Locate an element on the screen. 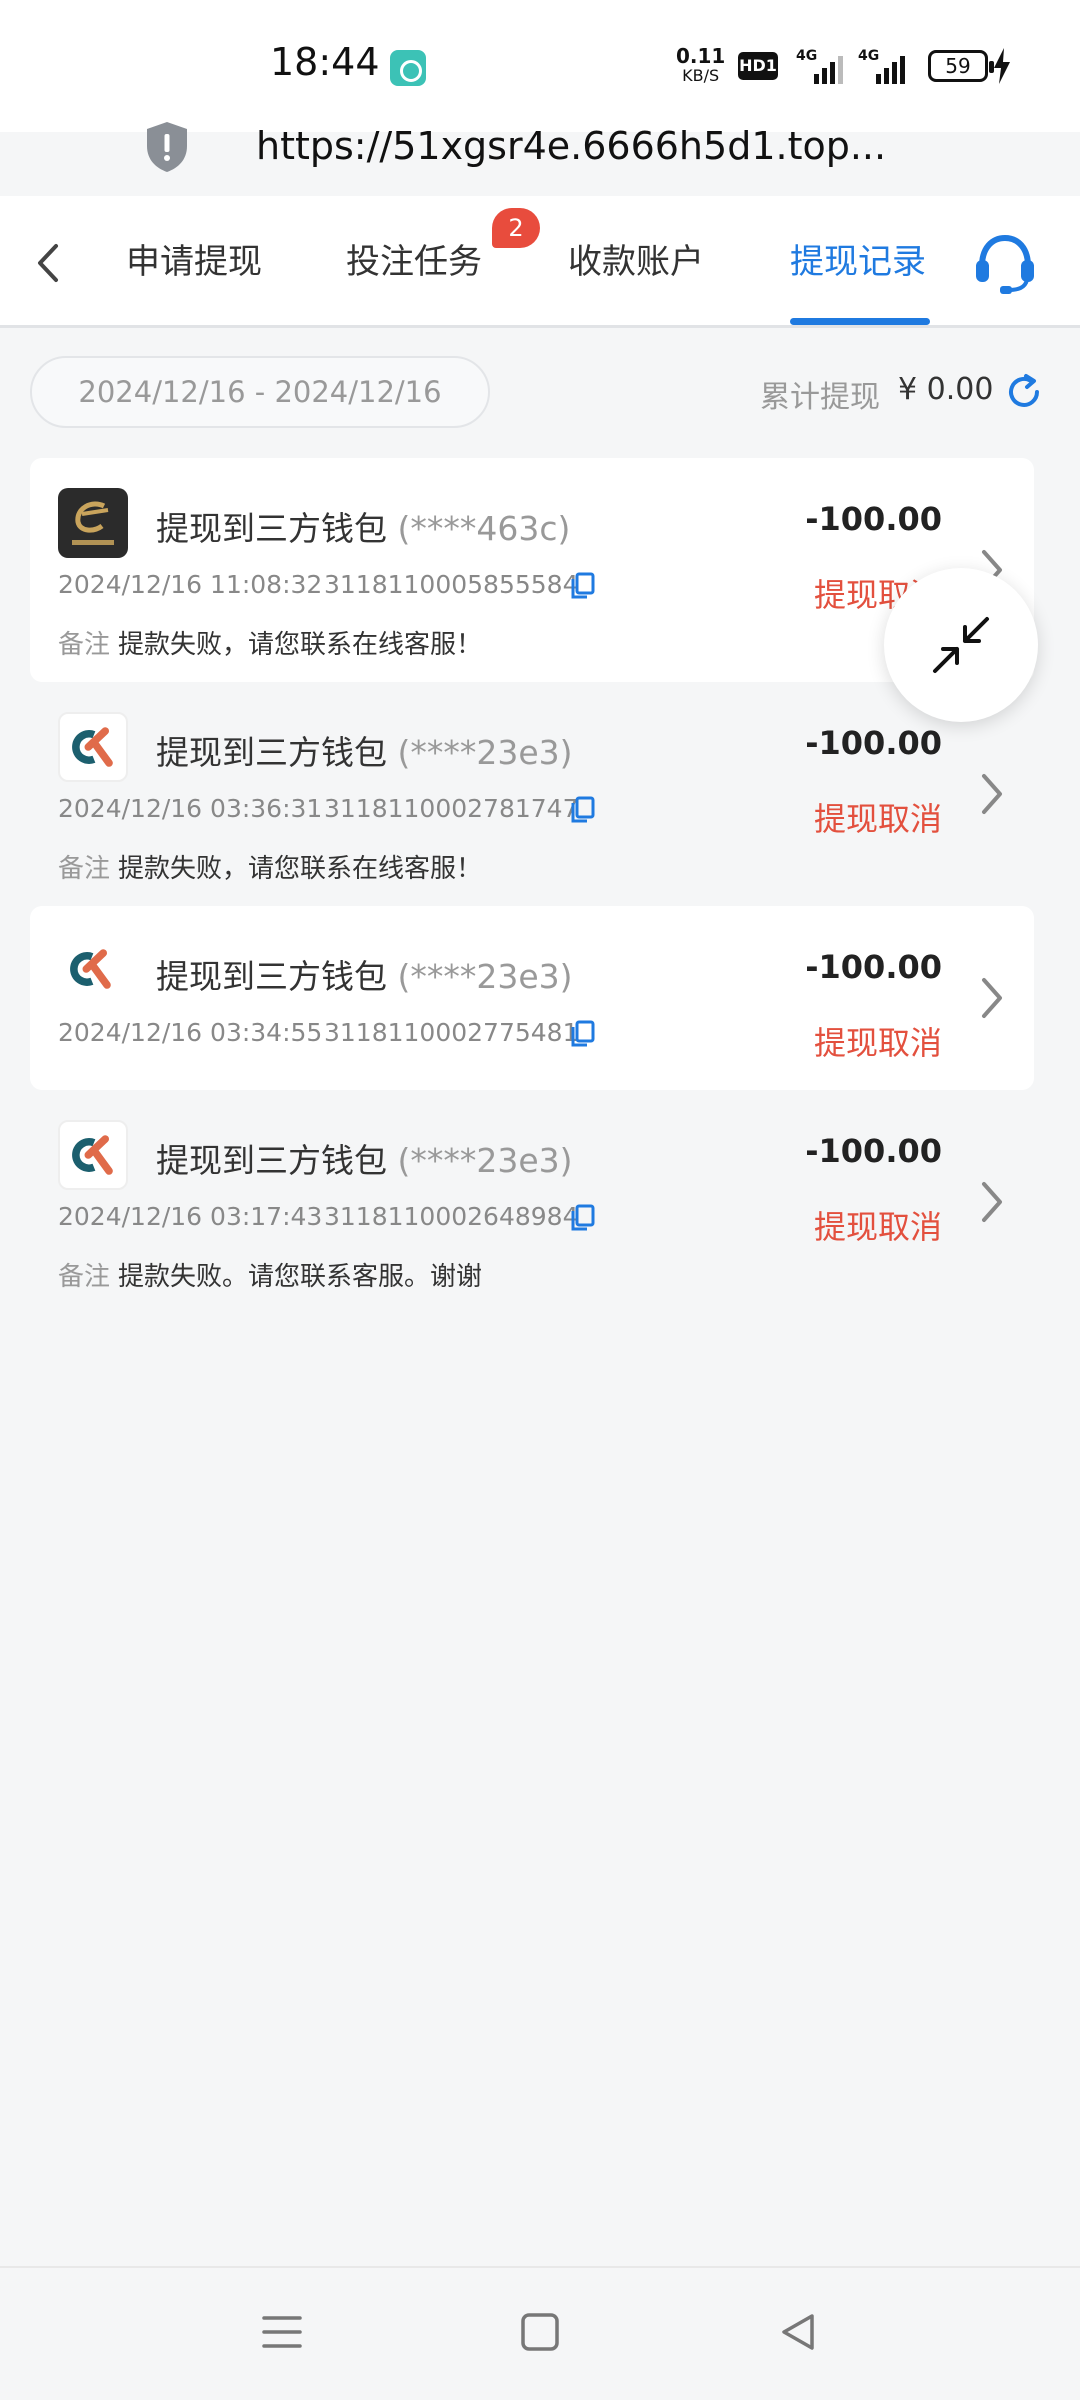 The height and width of the screenshot is (2400, 1080). app-notification-icon is located at coordinates (408, 68).